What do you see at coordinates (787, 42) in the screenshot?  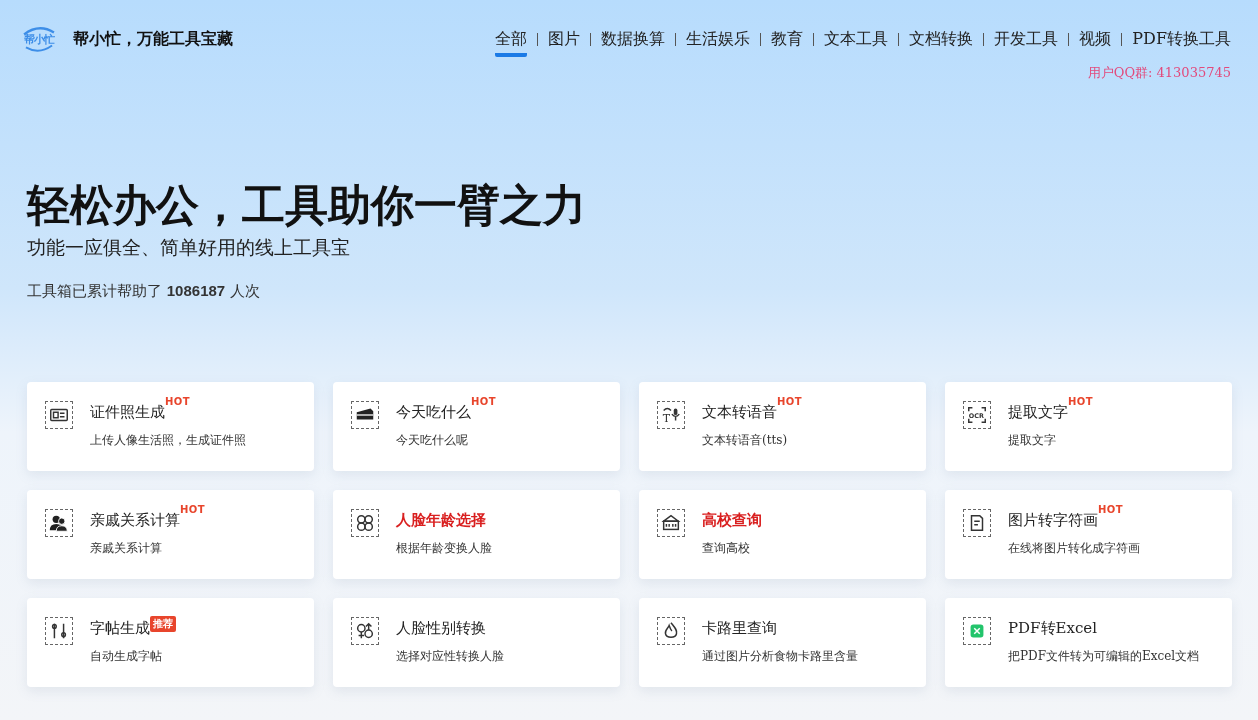 I see `nav-tab: 教育` at bounding box center [787, 42].